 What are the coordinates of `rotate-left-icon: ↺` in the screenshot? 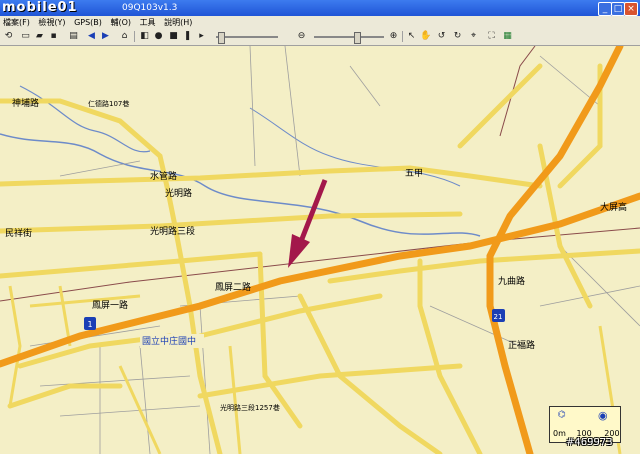 It's located at (441, 36).